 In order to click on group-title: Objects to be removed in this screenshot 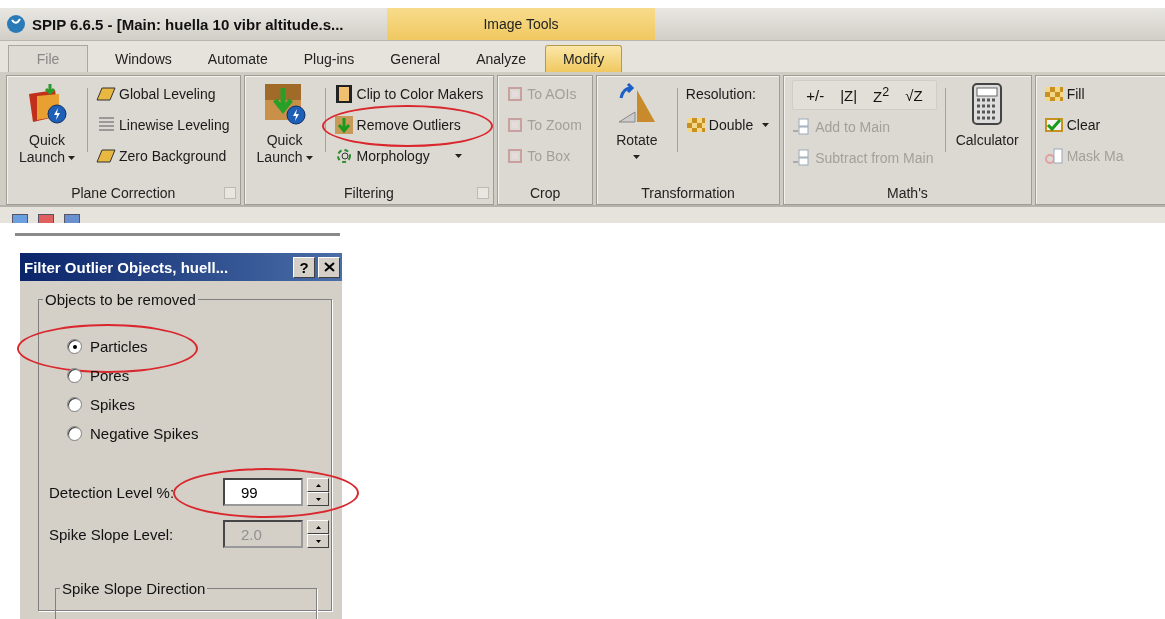, I will do `click(120, 299)`.